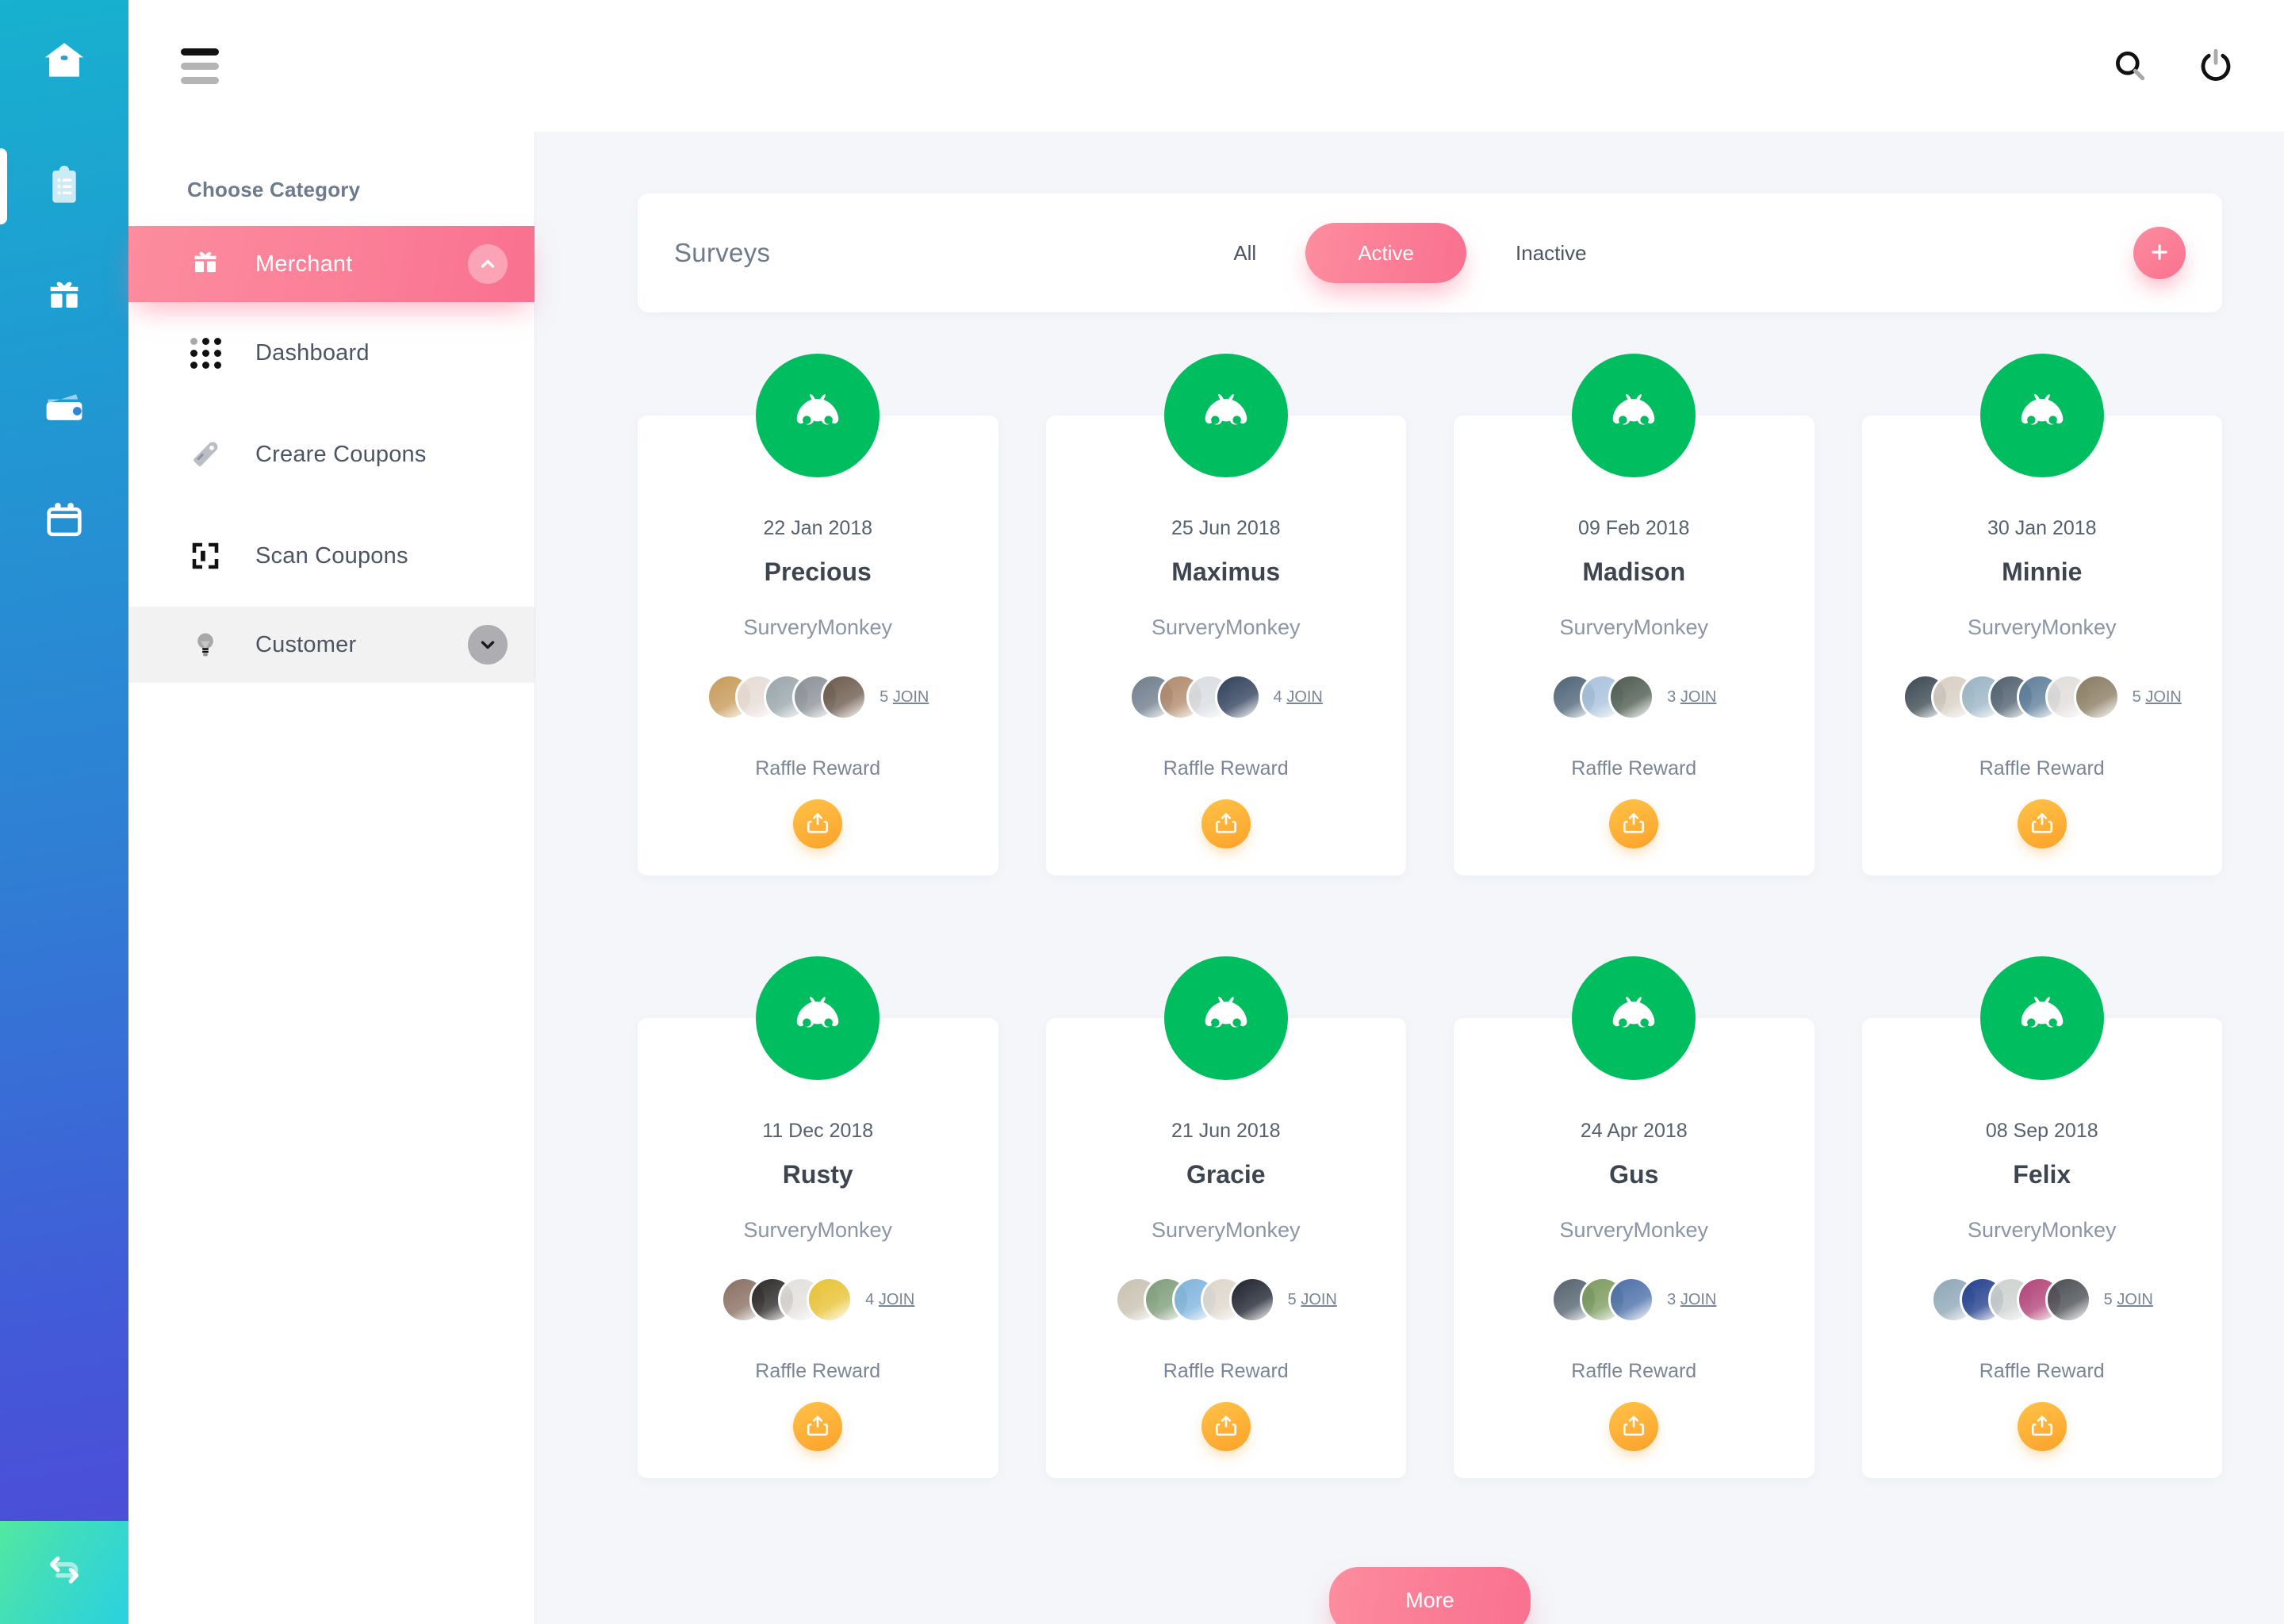 The height and width of the screenshot is (1624, 2284). I want to click on survey-name: Maximus, so click(1226, 571).